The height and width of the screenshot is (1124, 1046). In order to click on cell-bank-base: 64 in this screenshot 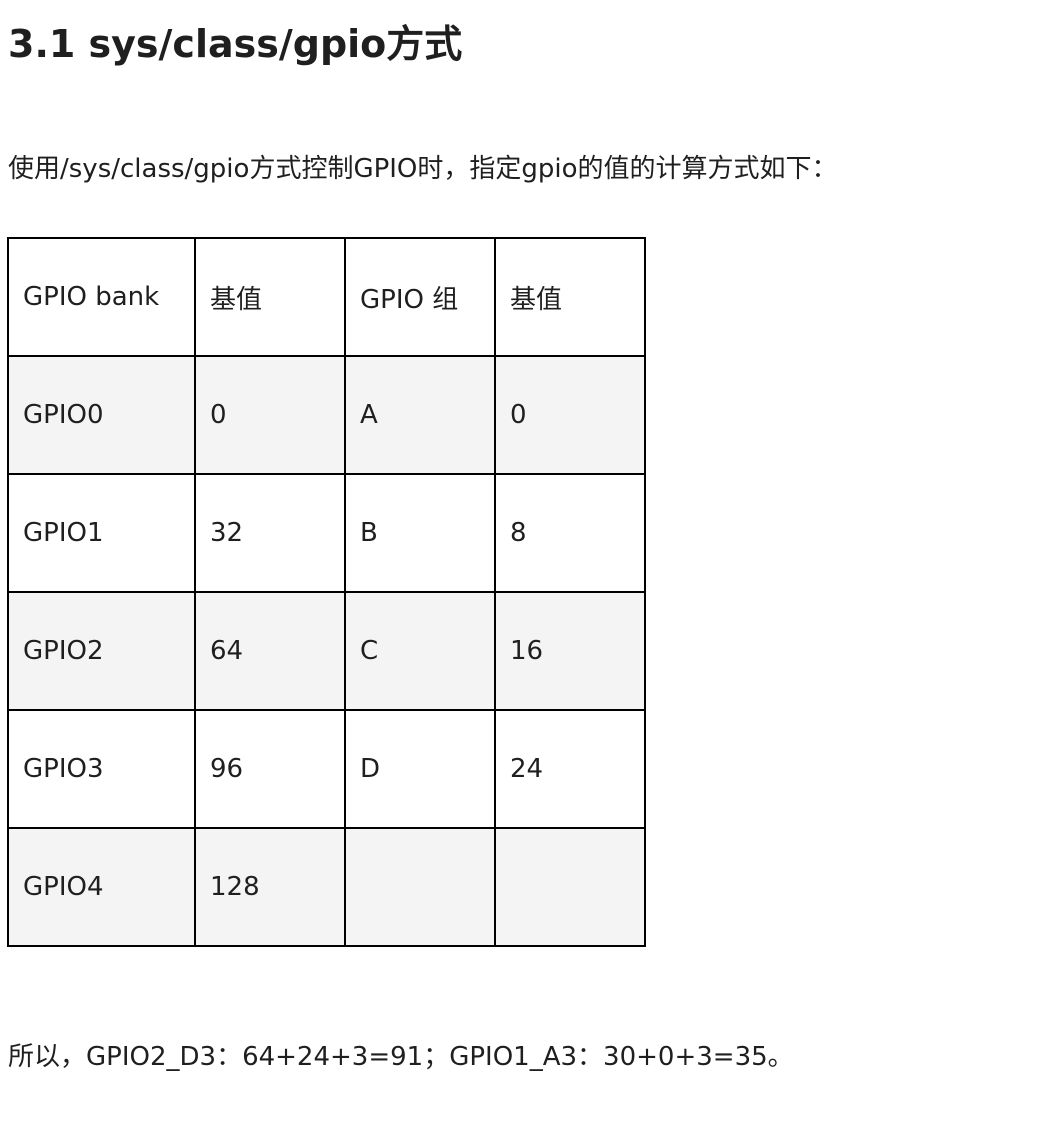, I will do `click(270, 651)`.